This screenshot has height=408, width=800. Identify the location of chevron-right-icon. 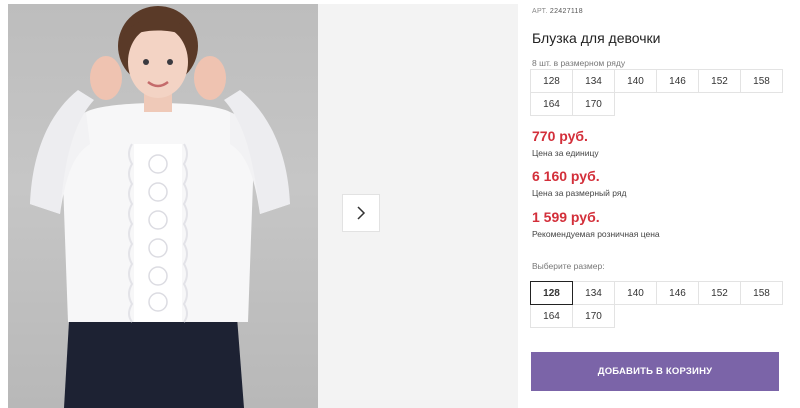
(361, 213).